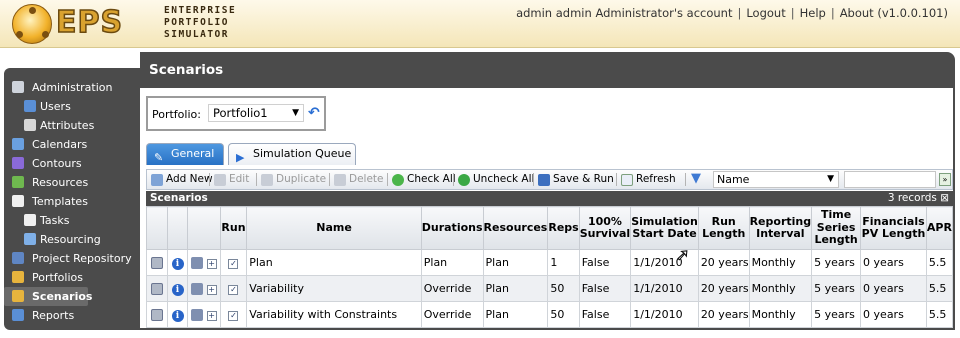 The height and width of the screenshot is (338, 960). What do you see at coordinates (890, 179) in the screenshot?
I see `search-input` at bounding box center [890, 179].